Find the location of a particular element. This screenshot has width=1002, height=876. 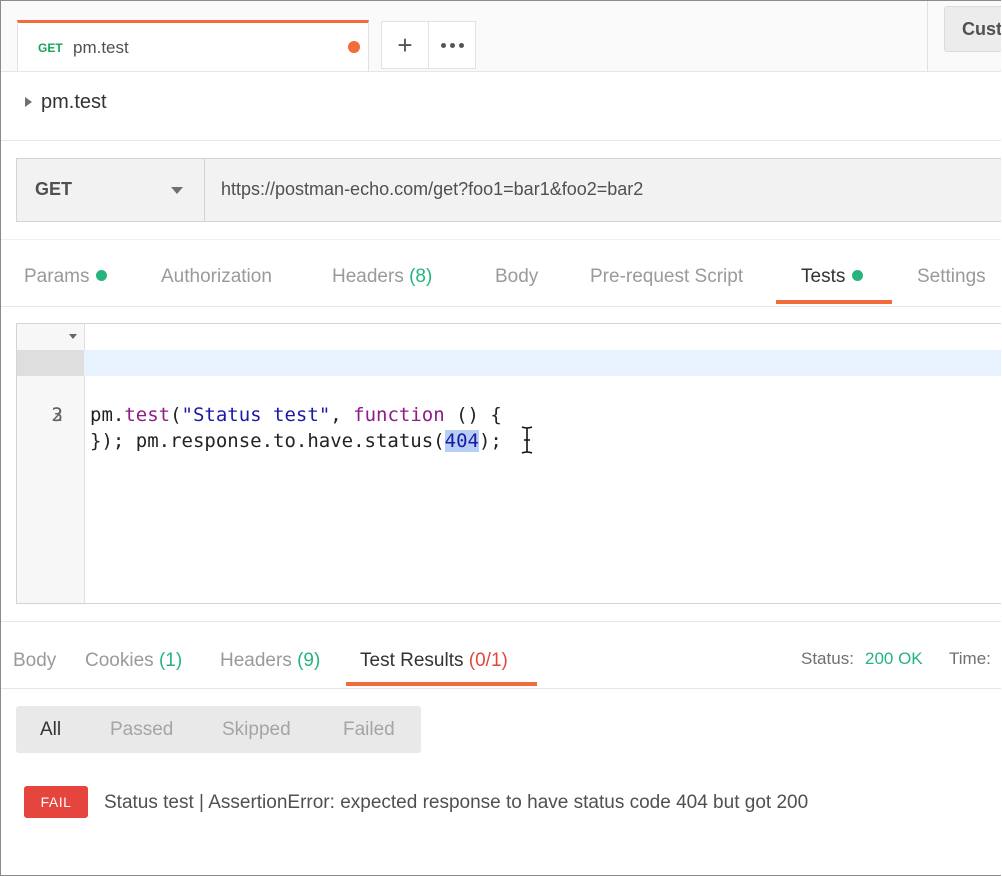

tab-body: Body is located at coordinates (516, 277).